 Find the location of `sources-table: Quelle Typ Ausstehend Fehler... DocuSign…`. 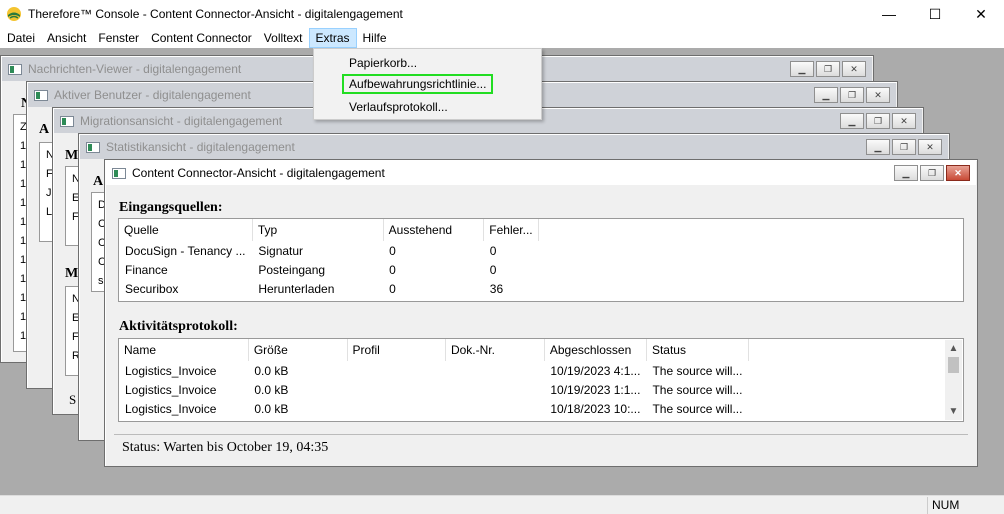

sources-table: Quelle Typ Ausstehend Fehler... DocuSign… is located at coordinates (541, 260).